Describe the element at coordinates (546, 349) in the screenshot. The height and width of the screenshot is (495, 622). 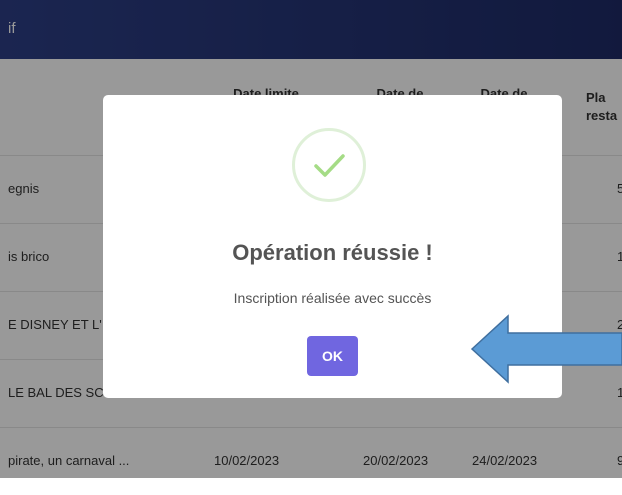
I see `arrow-left-icon` at that location.